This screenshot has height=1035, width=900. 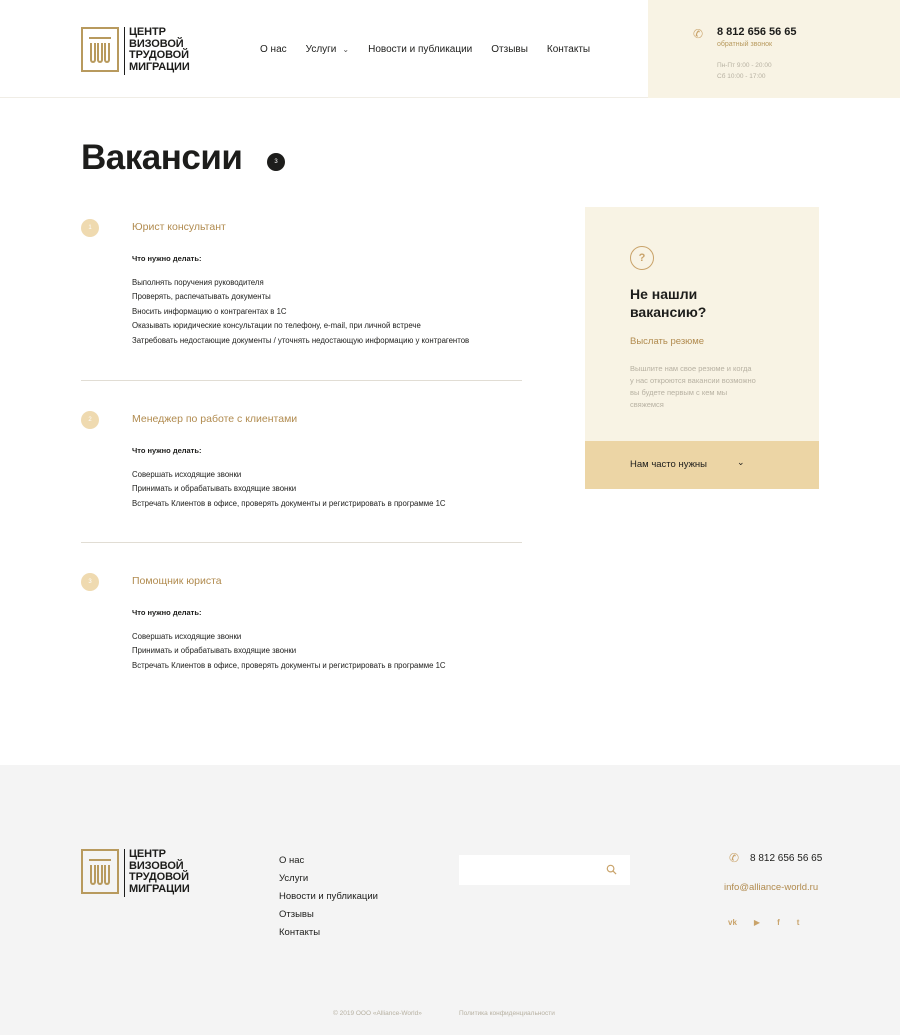 I want to click on often-needed-label: Нам часто нужны, so click(x=668, y=464).